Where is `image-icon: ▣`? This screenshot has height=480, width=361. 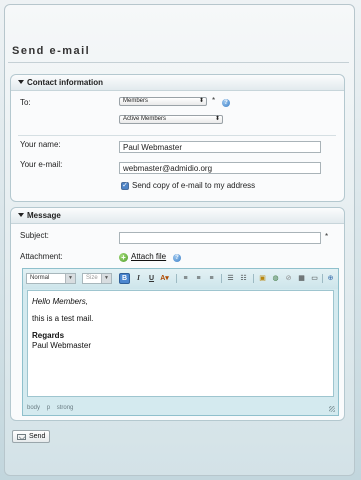 image-icon: ▣ is located at coordinates (262, 278).